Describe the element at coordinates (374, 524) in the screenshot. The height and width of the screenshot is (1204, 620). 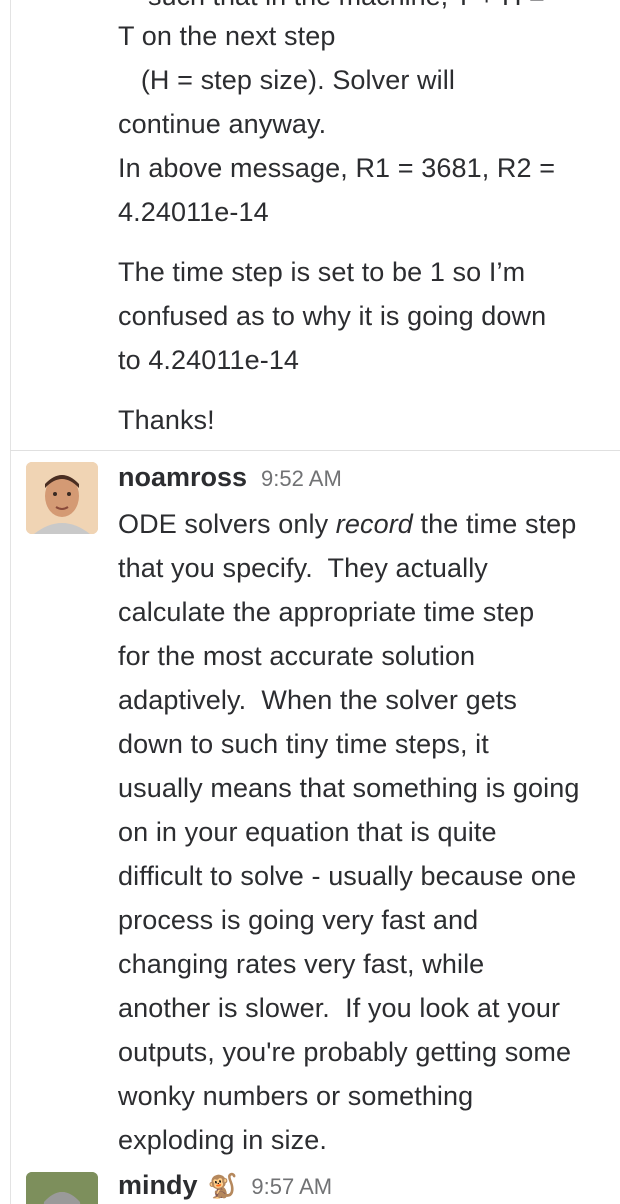
I see `message-body-emphasis: record` at that location.